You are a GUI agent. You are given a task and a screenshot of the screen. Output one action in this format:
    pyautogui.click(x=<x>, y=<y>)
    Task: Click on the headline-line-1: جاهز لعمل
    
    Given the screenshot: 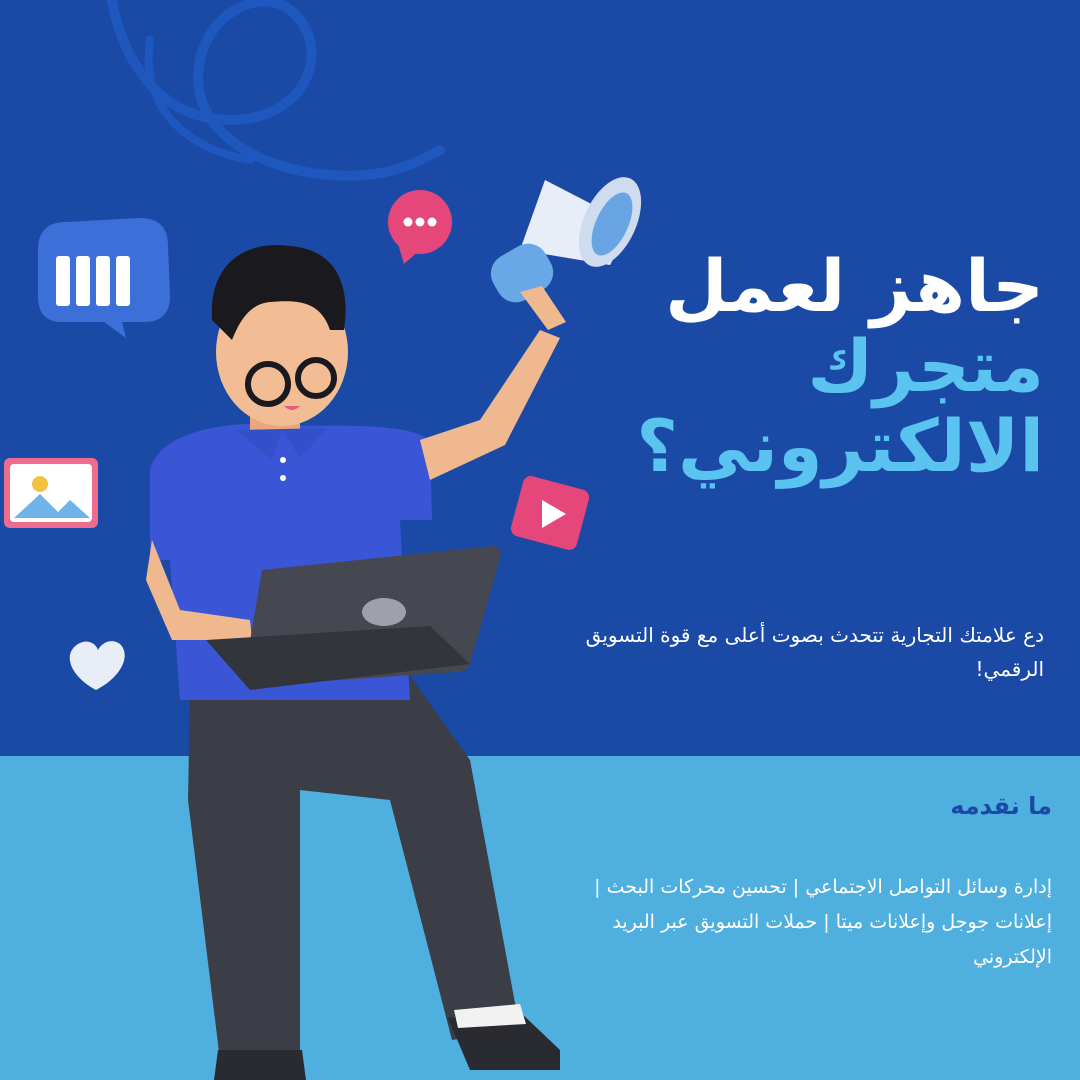 What is the action you would take?
    pyautogui.click(x=854, y=286)
    